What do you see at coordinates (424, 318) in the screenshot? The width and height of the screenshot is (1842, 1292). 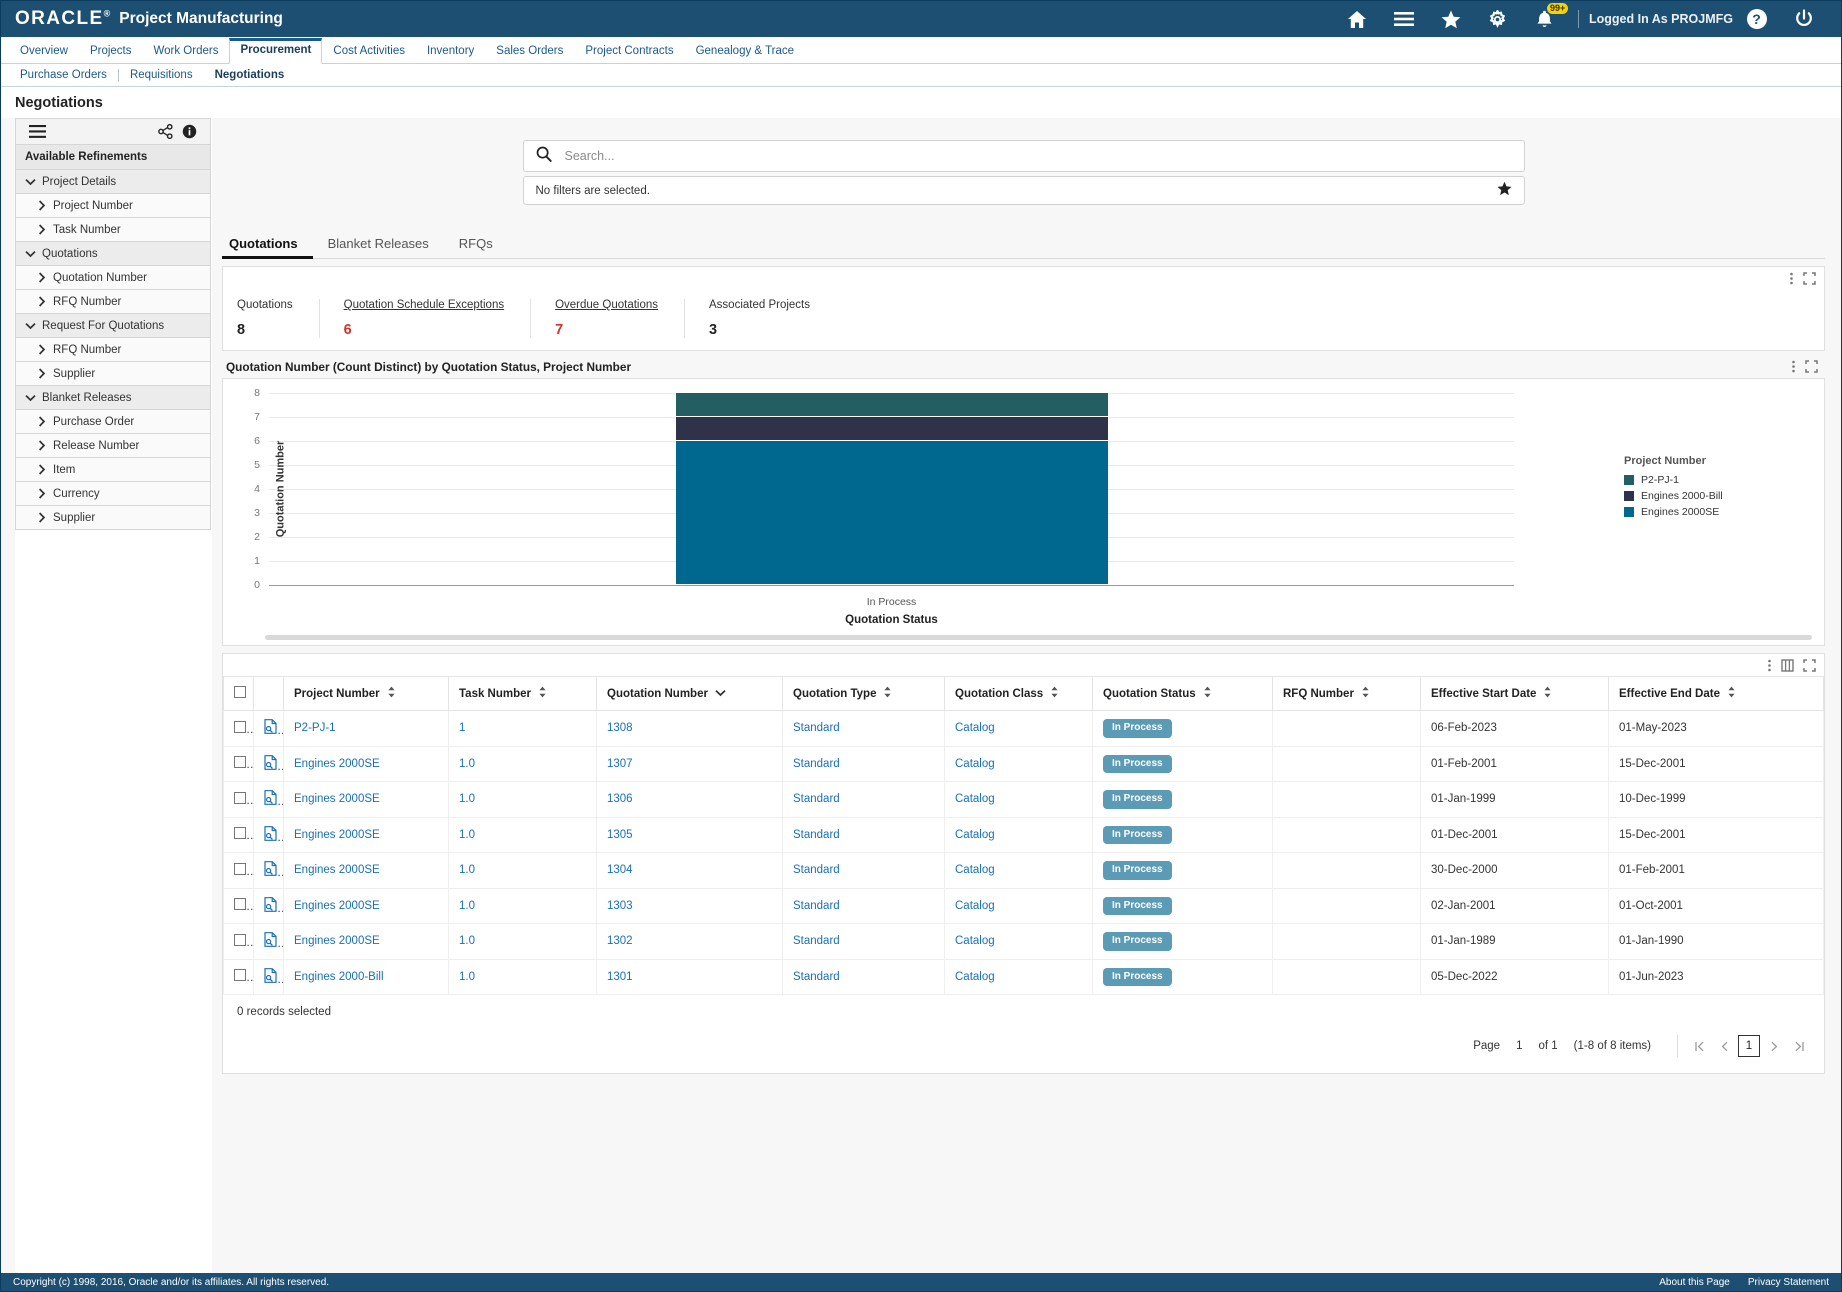 I see `kpi-quotation-schedule-exceptions: Quotation Schedule Exceptions 6` at bounding box center [424, 318].